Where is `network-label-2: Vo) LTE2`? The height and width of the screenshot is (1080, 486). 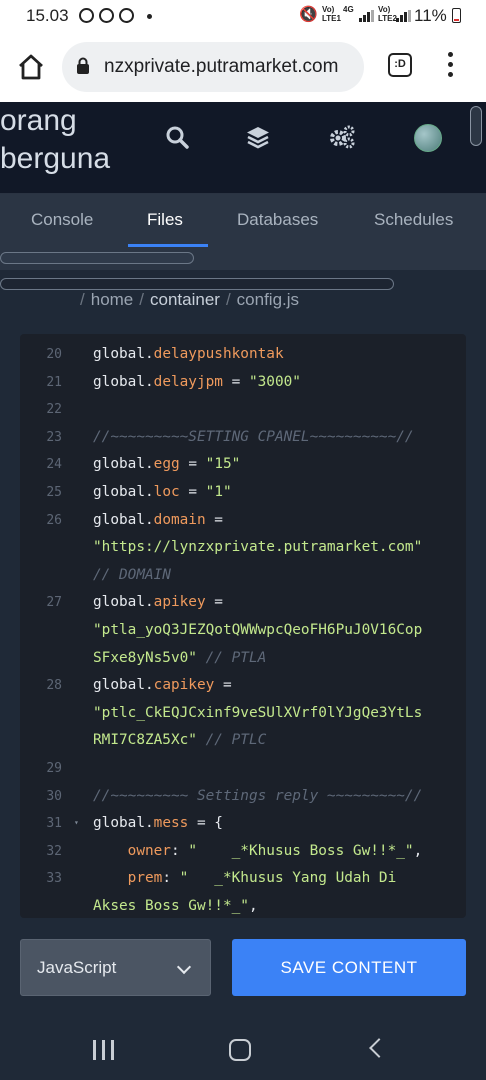
network-label-2: Vo) LTE2 is located at coordinates (387, 14).